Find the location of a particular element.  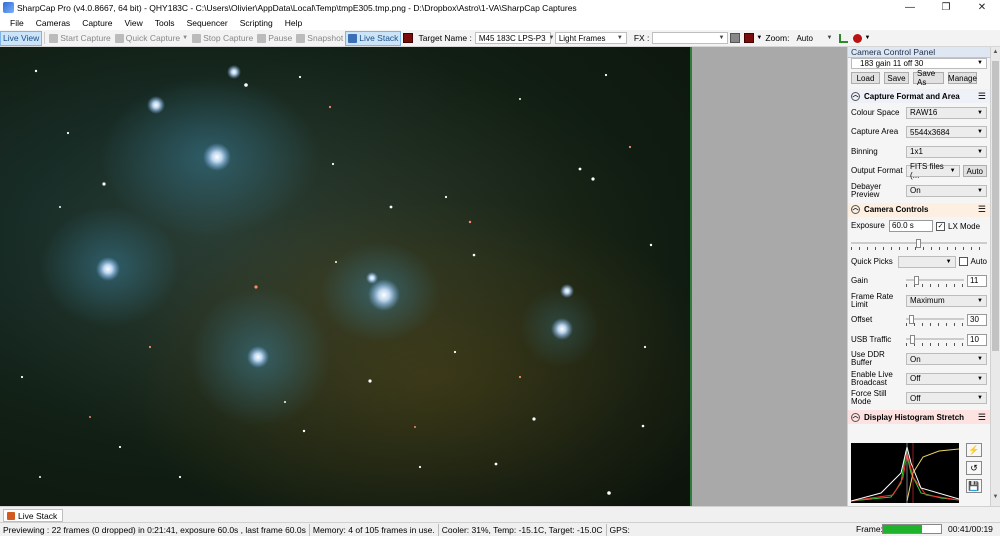

zoom-magnifier-icon is located at coordinates (858, 38).